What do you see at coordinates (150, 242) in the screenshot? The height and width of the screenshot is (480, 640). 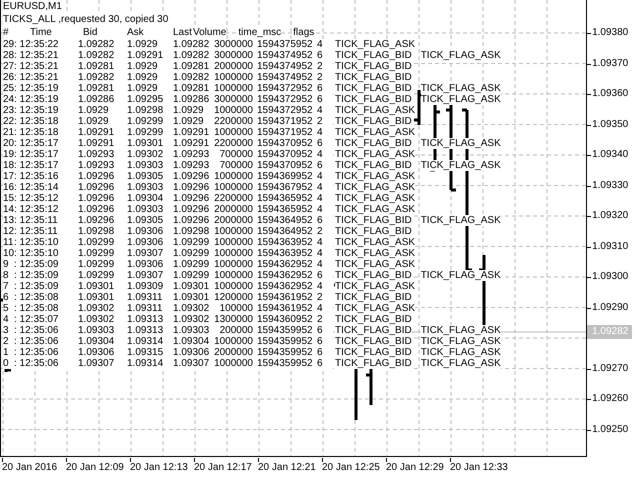 I see `ask-value: 1.09306` at bounding box center [150, 242].